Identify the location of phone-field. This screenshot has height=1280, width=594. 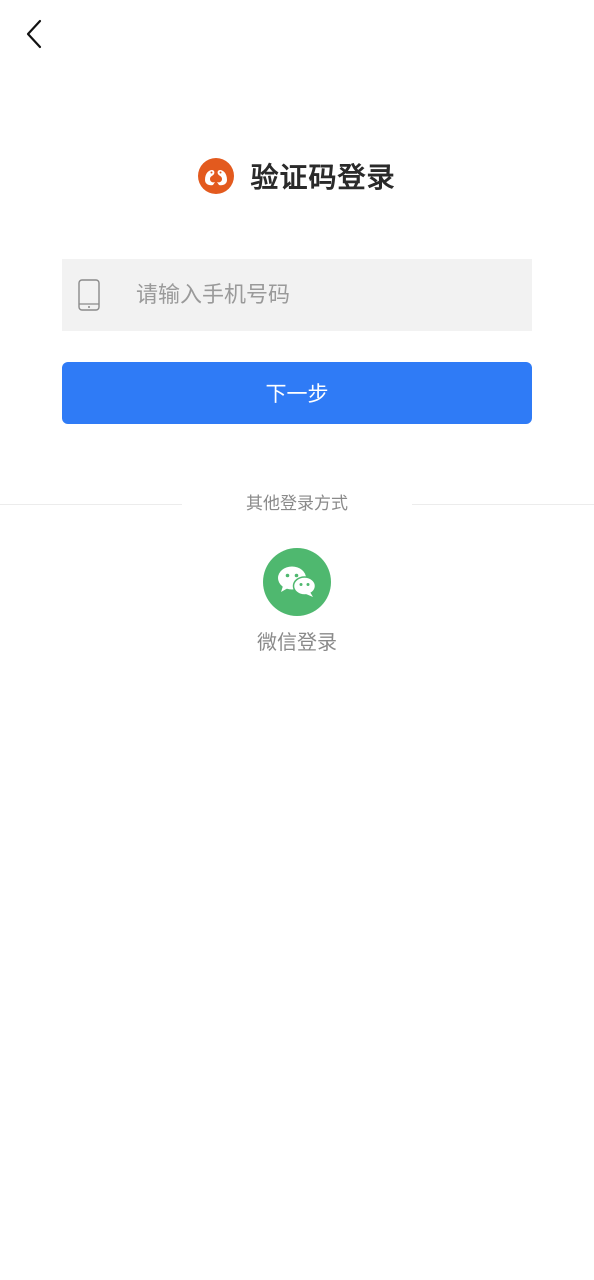
(297, 295).